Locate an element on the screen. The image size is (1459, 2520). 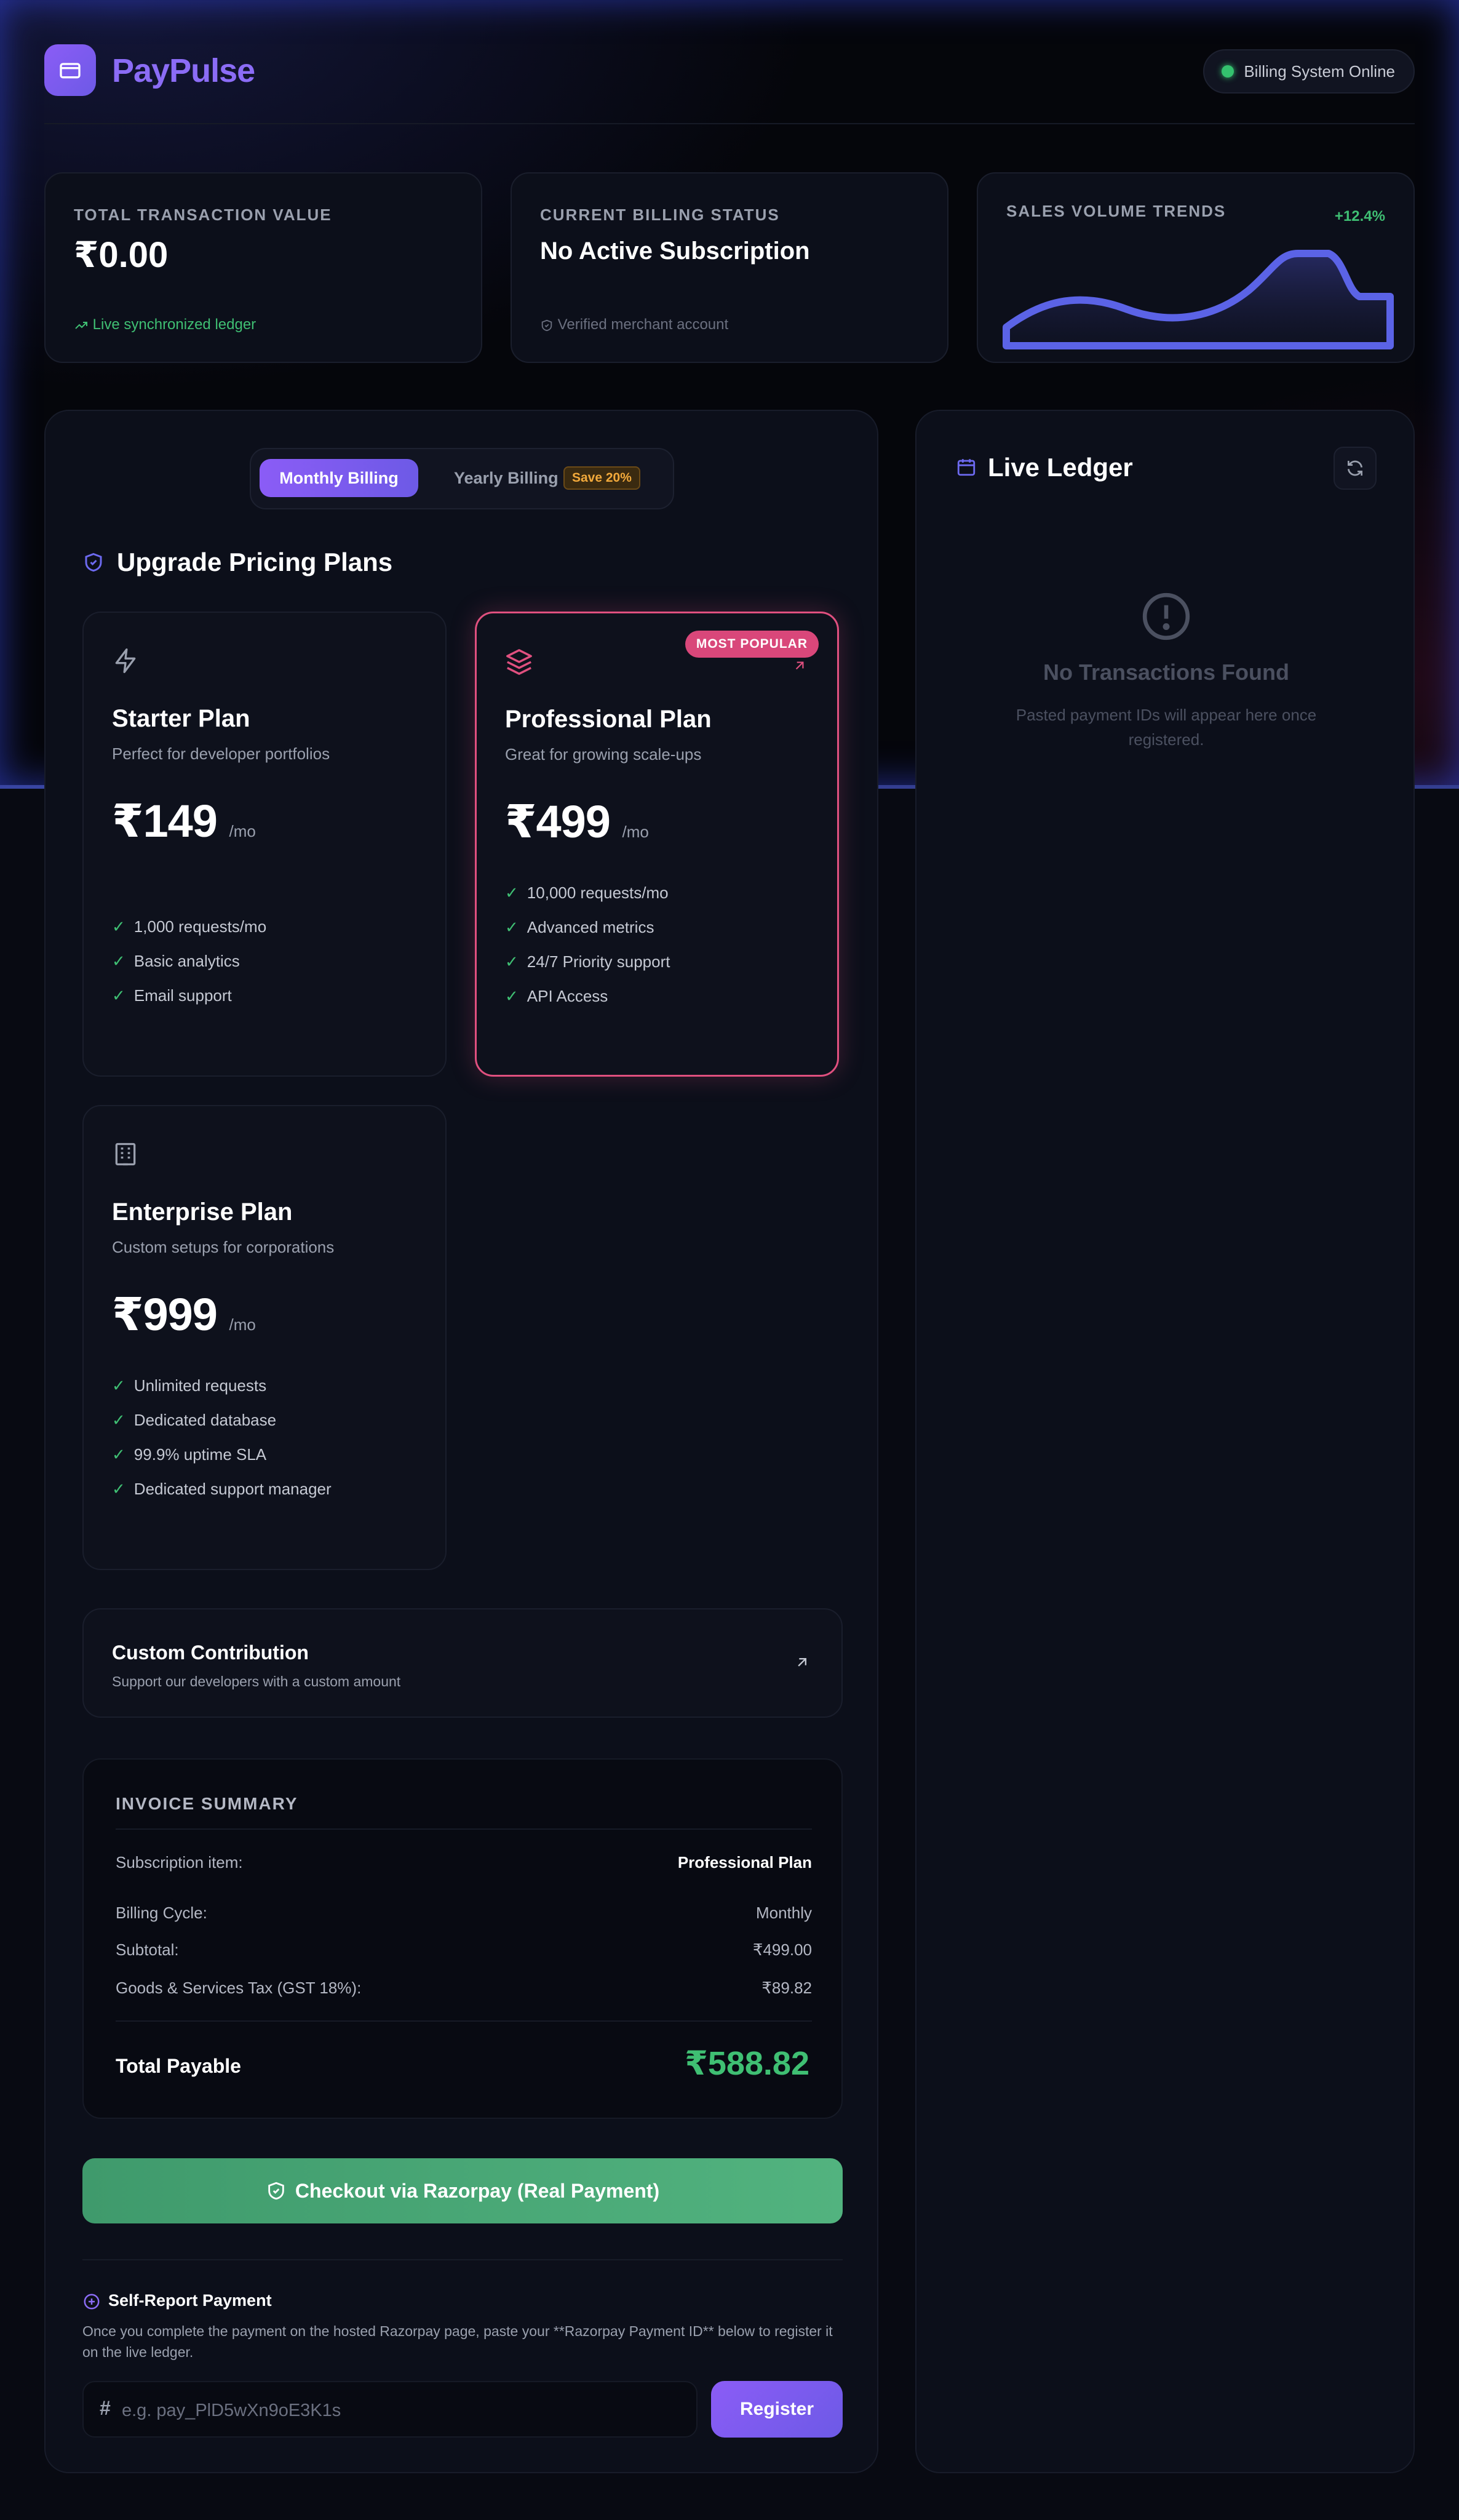
payment-id-field: # is located at coordinates (390, 2409).